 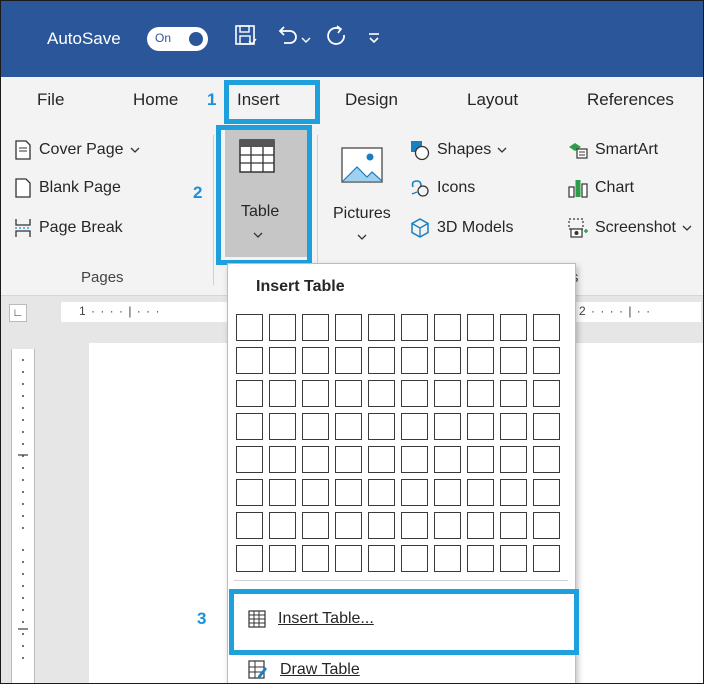 I want to click on chart-button: Chart, so click(x=600, y=188).